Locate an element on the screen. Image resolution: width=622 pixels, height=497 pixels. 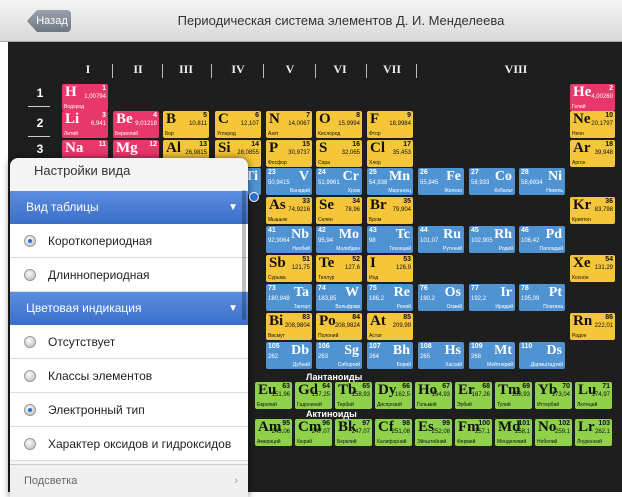
element-cell-rh: Rh 45 102,905 Родий is located at coordinates (492, 239).